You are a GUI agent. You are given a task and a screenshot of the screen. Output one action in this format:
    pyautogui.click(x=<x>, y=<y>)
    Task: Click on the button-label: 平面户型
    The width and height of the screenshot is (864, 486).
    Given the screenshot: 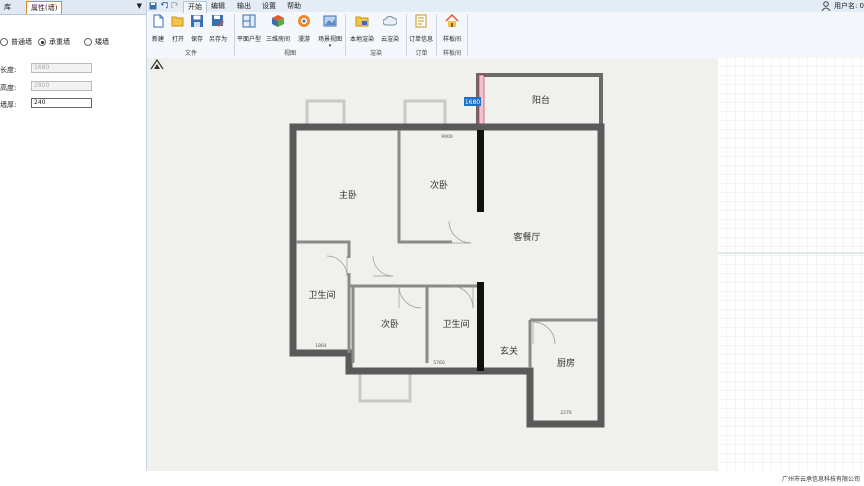 What is the action you would take?
    pyautogui.click(x=248, y=39)
    